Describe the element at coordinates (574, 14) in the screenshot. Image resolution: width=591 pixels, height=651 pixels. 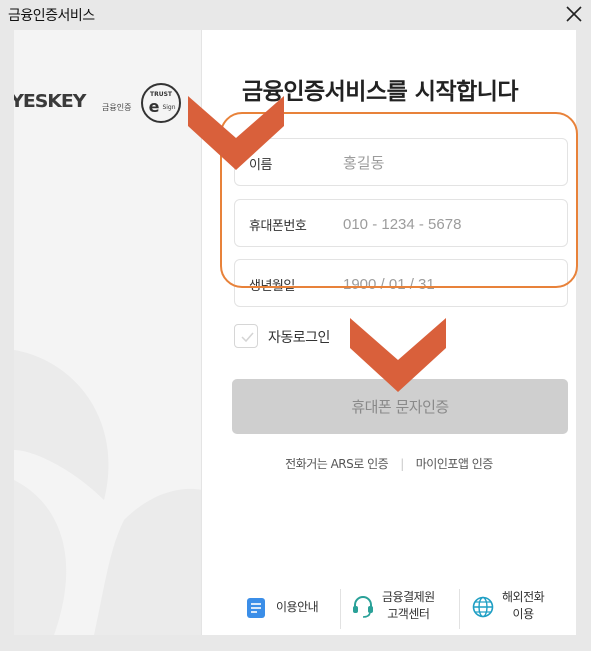
I see `close-icon` at that location.